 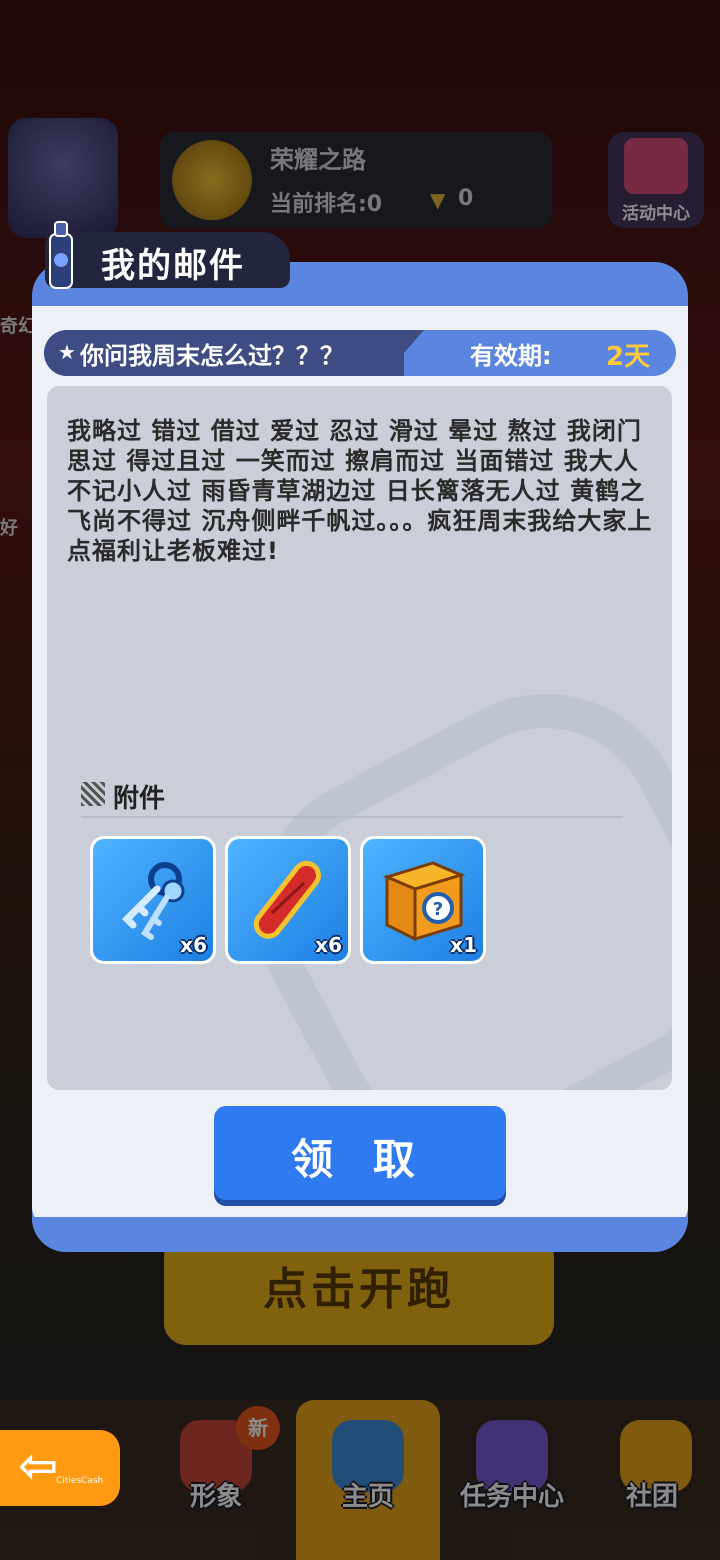 What do you see at coordinates (404, 353) in the screenshot?
I see `subject-slant` at bounding box center [404, 353].